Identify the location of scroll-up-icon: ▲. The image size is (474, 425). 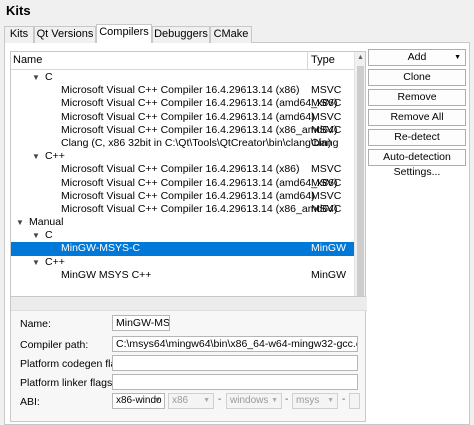
(360, 57).